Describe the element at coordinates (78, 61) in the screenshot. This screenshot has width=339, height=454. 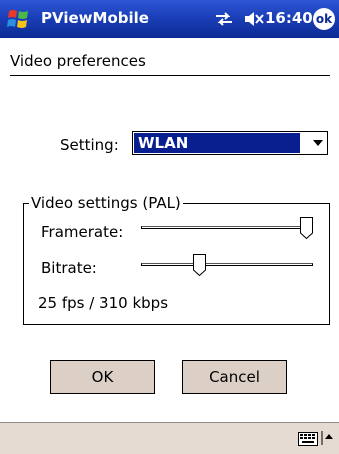
I see `page-title: Video preferences` at that location.